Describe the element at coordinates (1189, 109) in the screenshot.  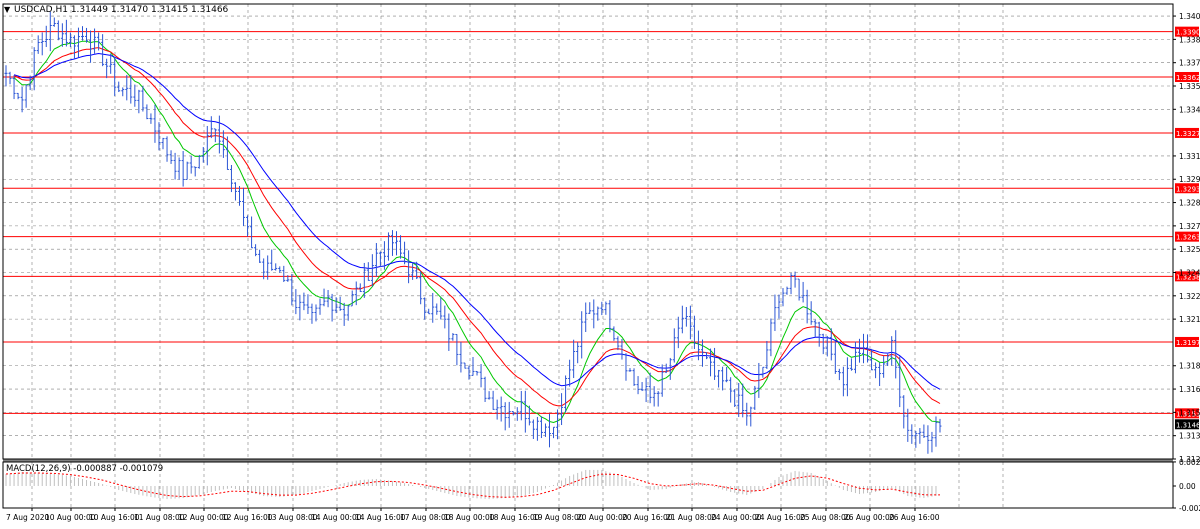
I see `y-tick-label: 1.33425` at that location.